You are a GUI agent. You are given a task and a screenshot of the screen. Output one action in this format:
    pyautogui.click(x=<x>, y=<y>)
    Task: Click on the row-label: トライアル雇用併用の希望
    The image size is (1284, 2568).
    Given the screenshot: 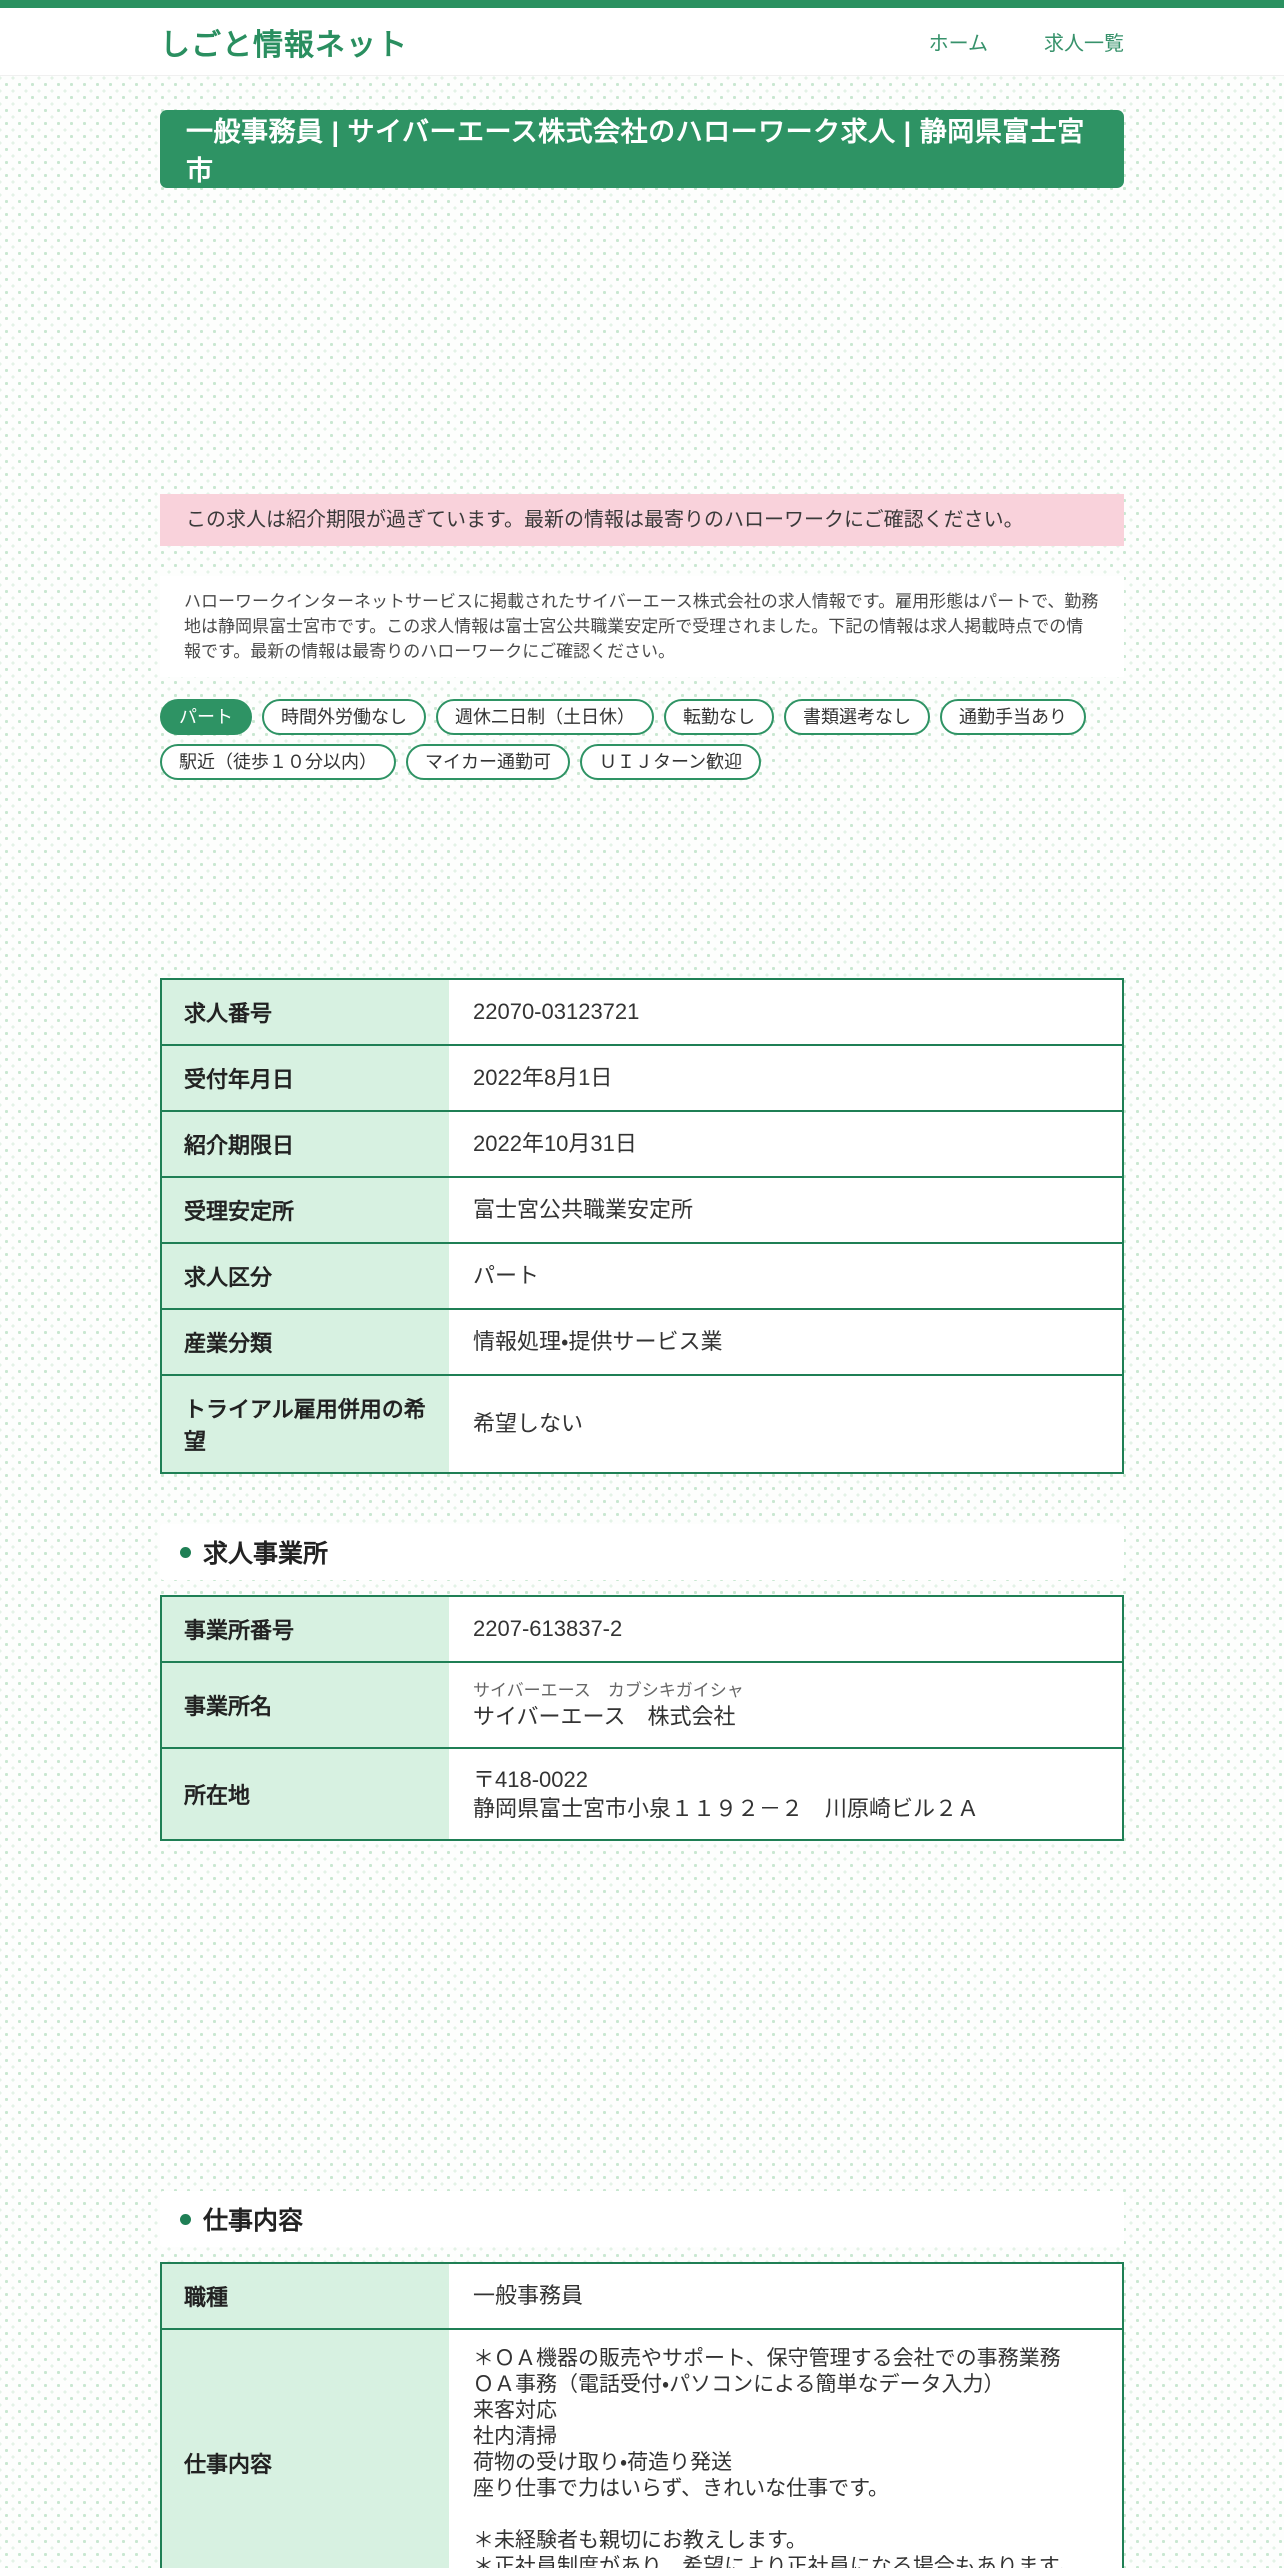 What is the action you would take?
    pyautogui.click(x=305, y=1424)
    